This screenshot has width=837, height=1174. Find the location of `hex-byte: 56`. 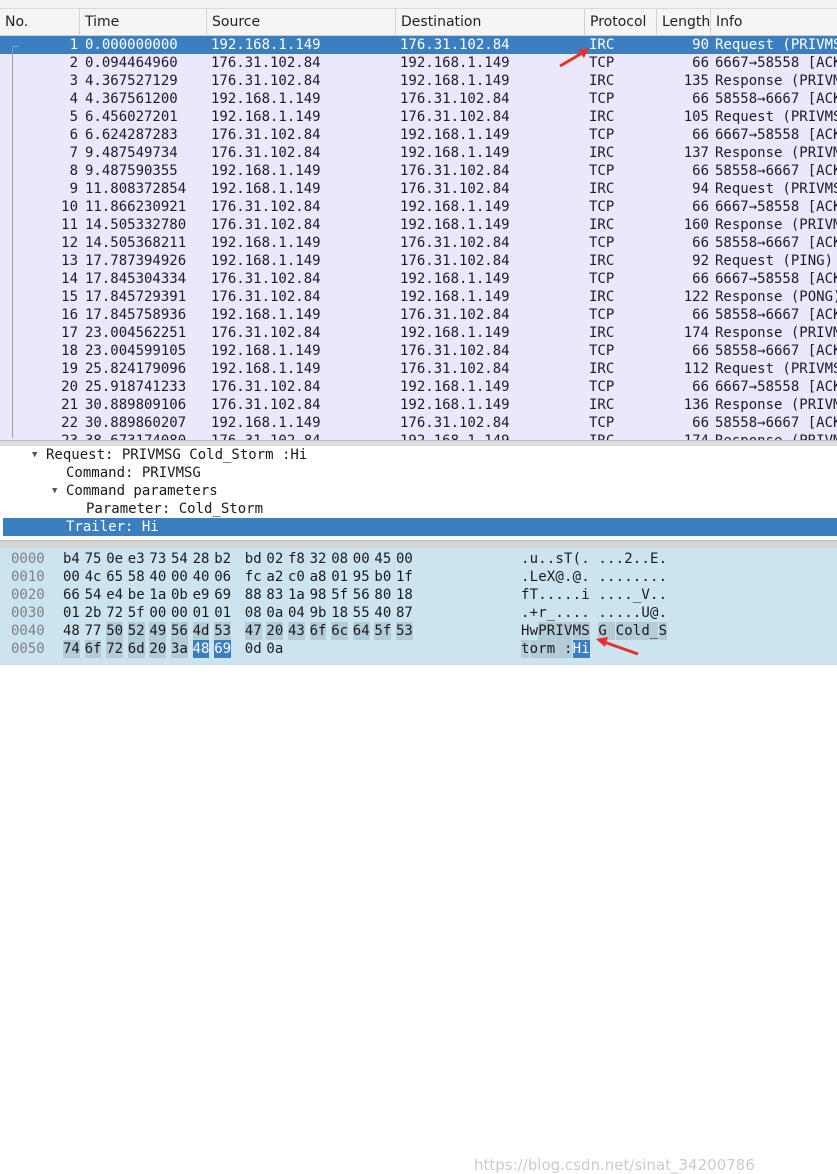

hex-byte: 56 is located at coordinates (179, 631).